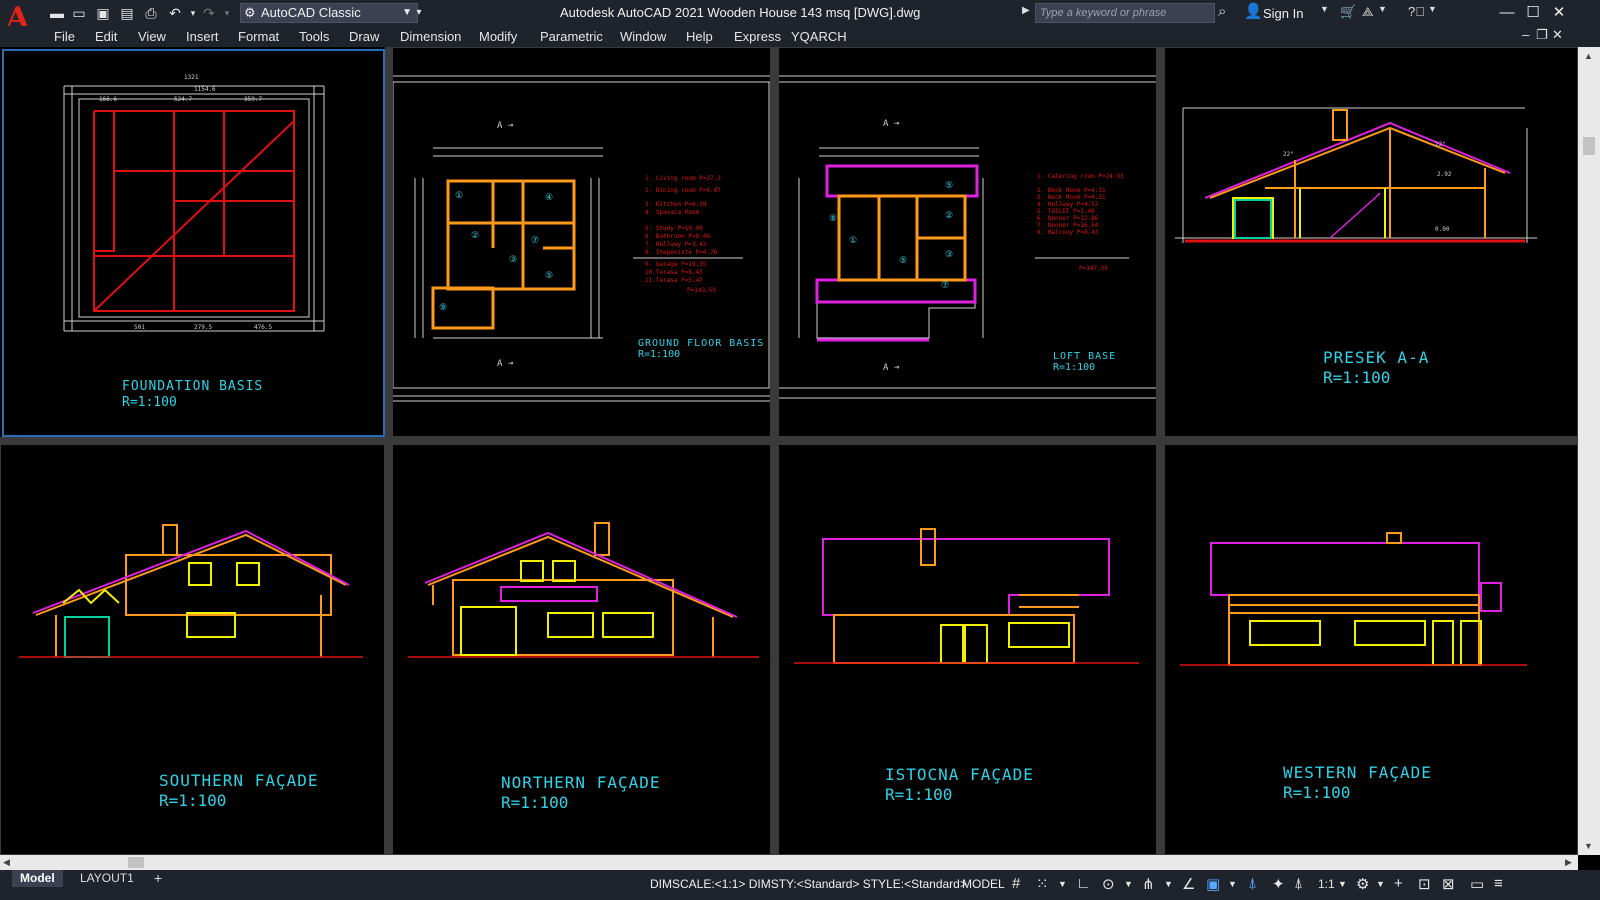 Image resolution: width=1600 pixels, height=900 pixels. I want to click on print-icon: ⎙, so click(151, 13).